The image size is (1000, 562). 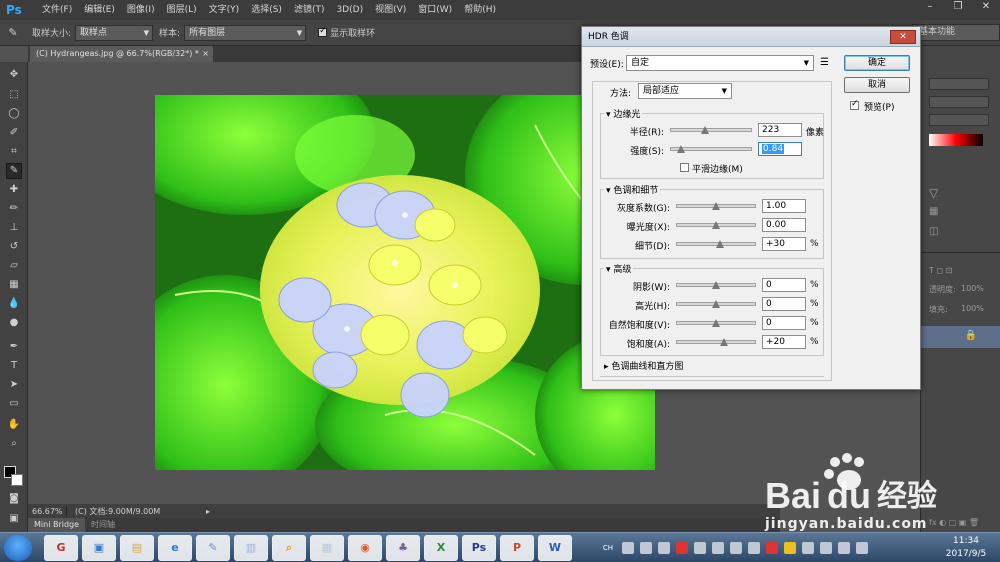 I want to click on detail-field: +30, so click(x=784, y=244).